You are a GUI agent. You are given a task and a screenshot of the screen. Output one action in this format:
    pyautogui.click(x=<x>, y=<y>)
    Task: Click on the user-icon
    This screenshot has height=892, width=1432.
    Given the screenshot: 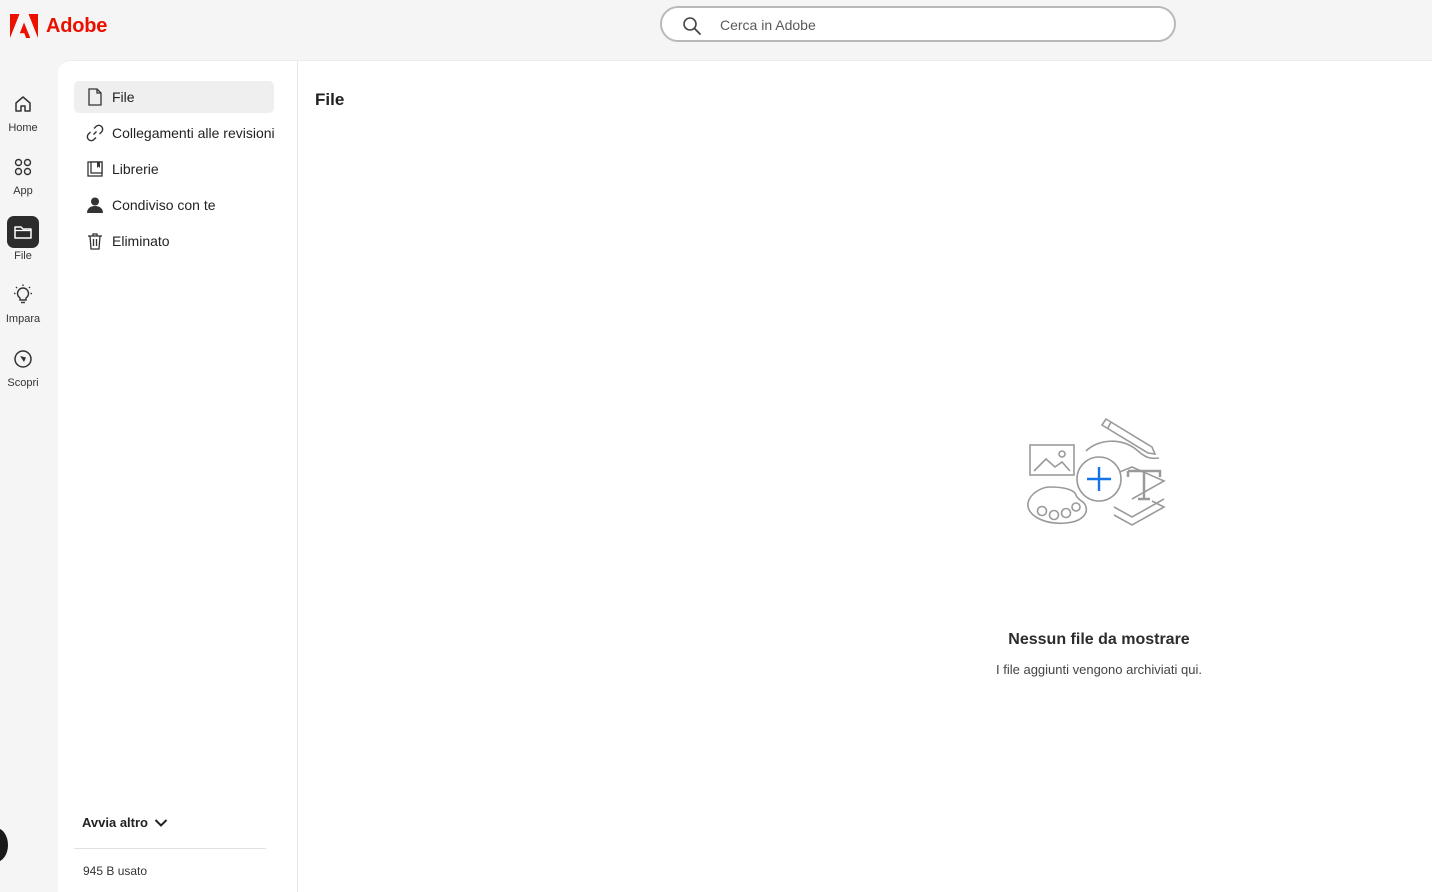 What is the action you would take?
    pyautogui.click(x=95, y=205)
    